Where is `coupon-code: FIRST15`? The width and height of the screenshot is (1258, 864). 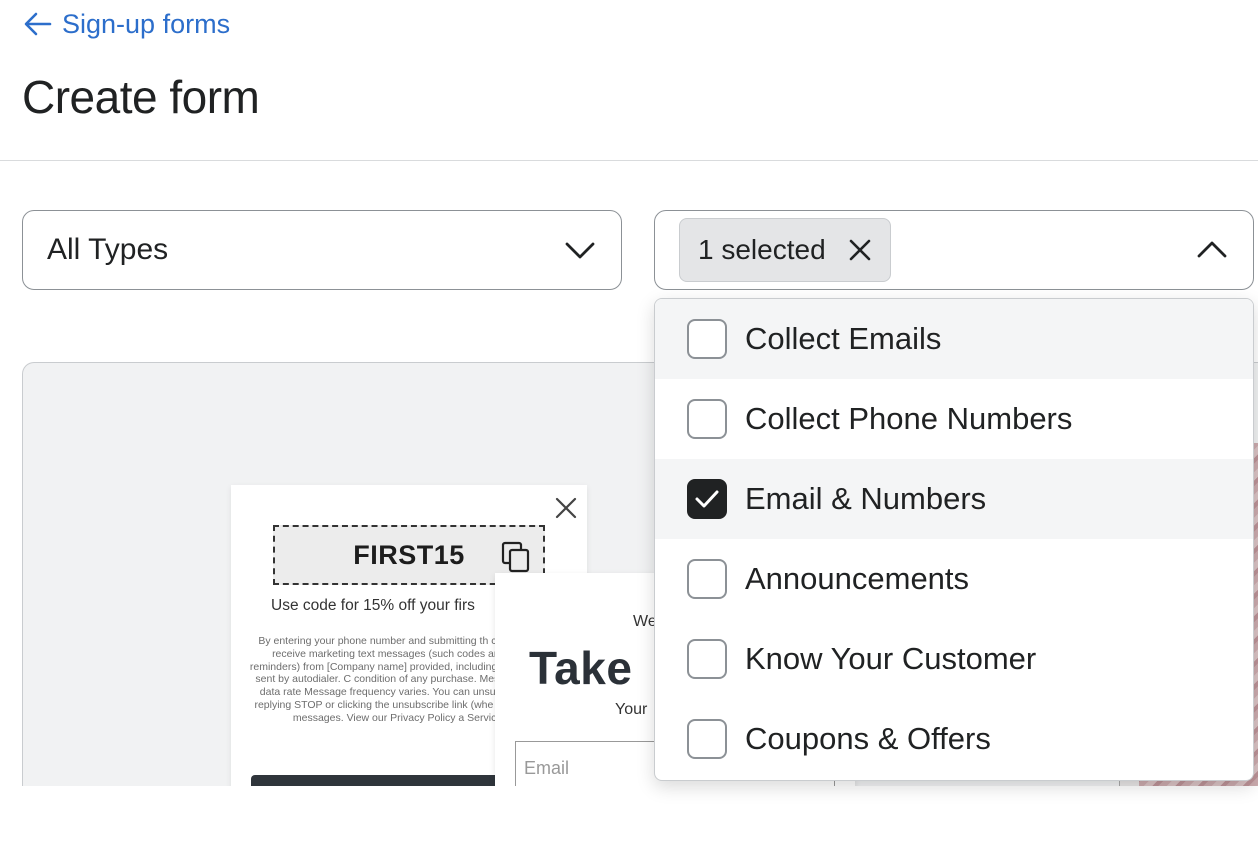 coupon-code: FIRST15 is located at coordinates (409, 554).